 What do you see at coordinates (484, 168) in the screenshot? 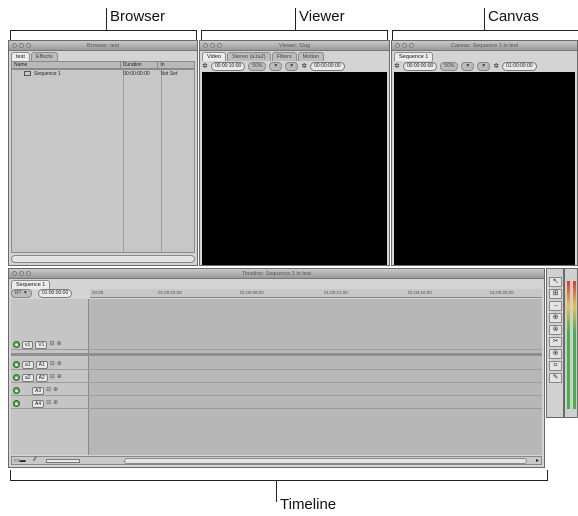
I see `canvas-video-area` at bounding box center [484, 168].